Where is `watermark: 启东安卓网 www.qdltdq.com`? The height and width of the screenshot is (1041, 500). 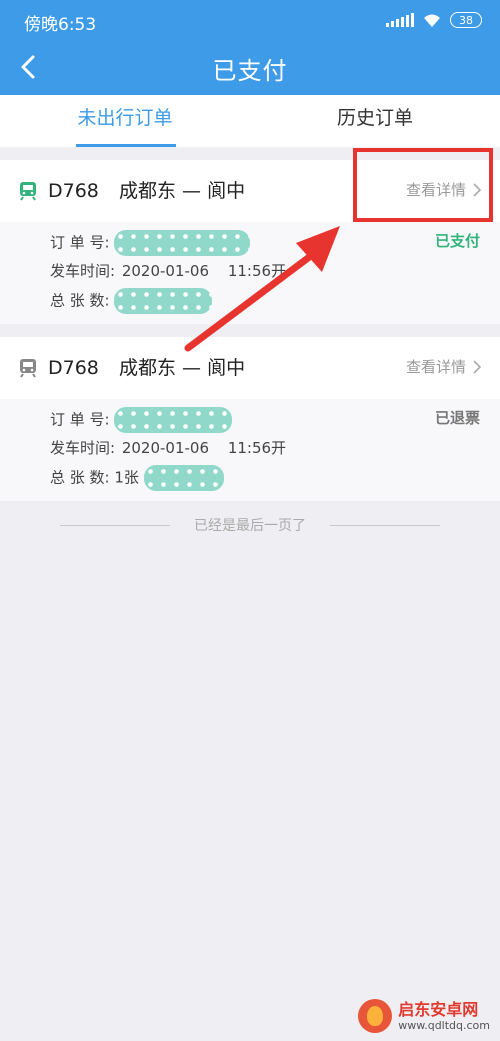 watermark: 启东安卓网 www.qdltdq.com is located at coordinates (424, 1016).